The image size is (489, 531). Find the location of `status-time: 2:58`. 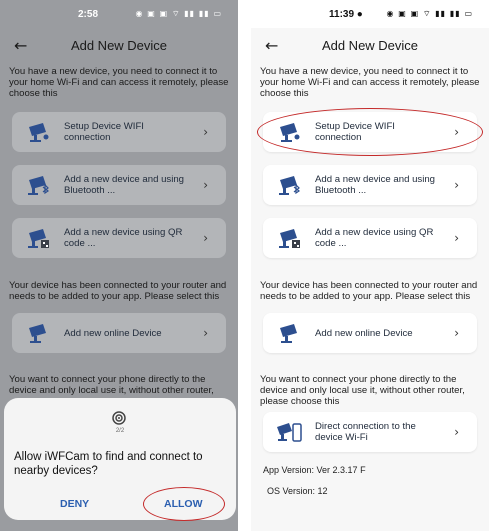

status-time: 2:58 is located at coordinates (88, 14).